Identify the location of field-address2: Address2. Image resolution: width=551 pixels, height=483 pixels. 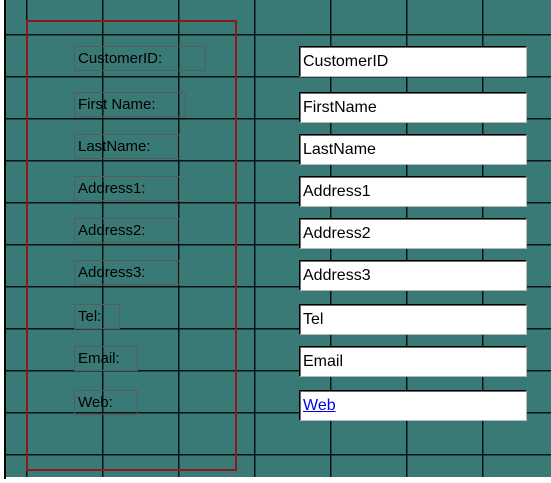
(413, 233).